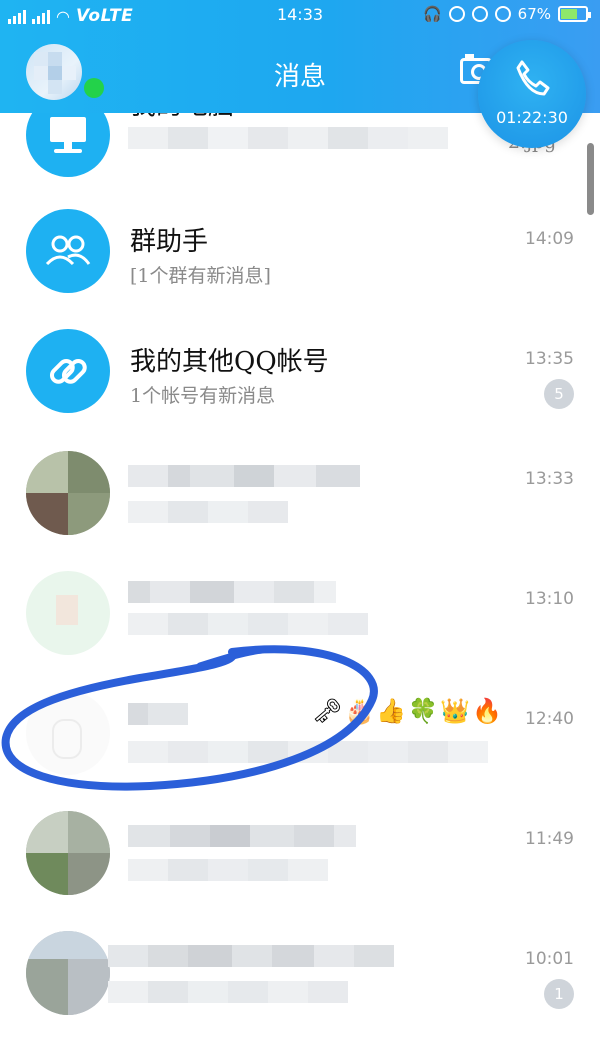 This screenshot has width=600, height=1050. I want to click on link-icon, so click(68, 371).